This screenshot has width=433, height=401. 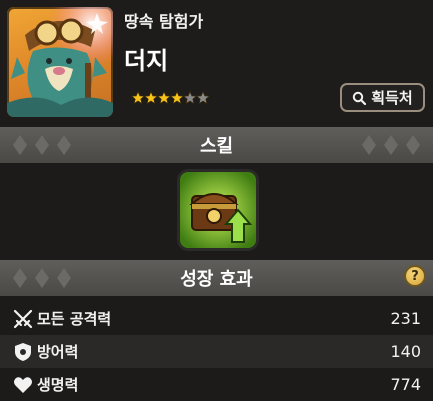 I want to click on skill-section-title: 스킬, so click(x=216, y=146).